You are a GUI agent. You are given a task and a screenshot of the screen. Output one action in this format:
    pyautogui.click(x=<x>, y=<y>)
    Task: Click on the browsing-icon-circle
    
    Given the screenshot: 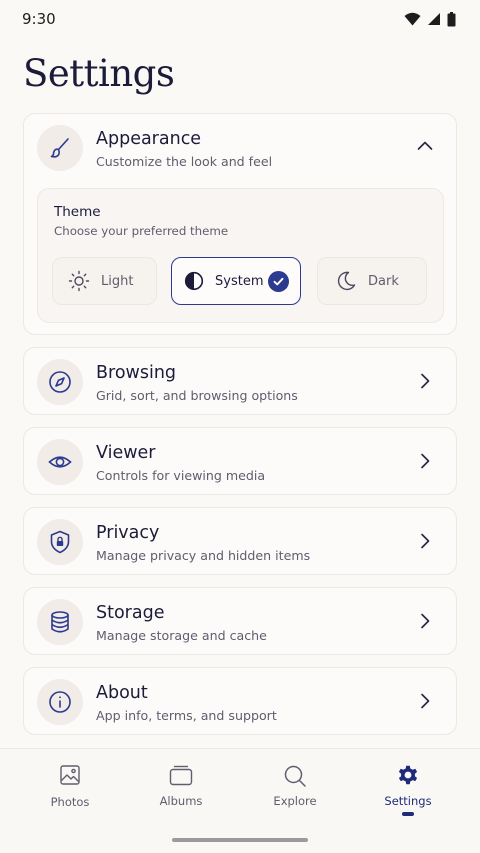 What is the action you would take?
    pyautogui.click(x=60, y=382)
    